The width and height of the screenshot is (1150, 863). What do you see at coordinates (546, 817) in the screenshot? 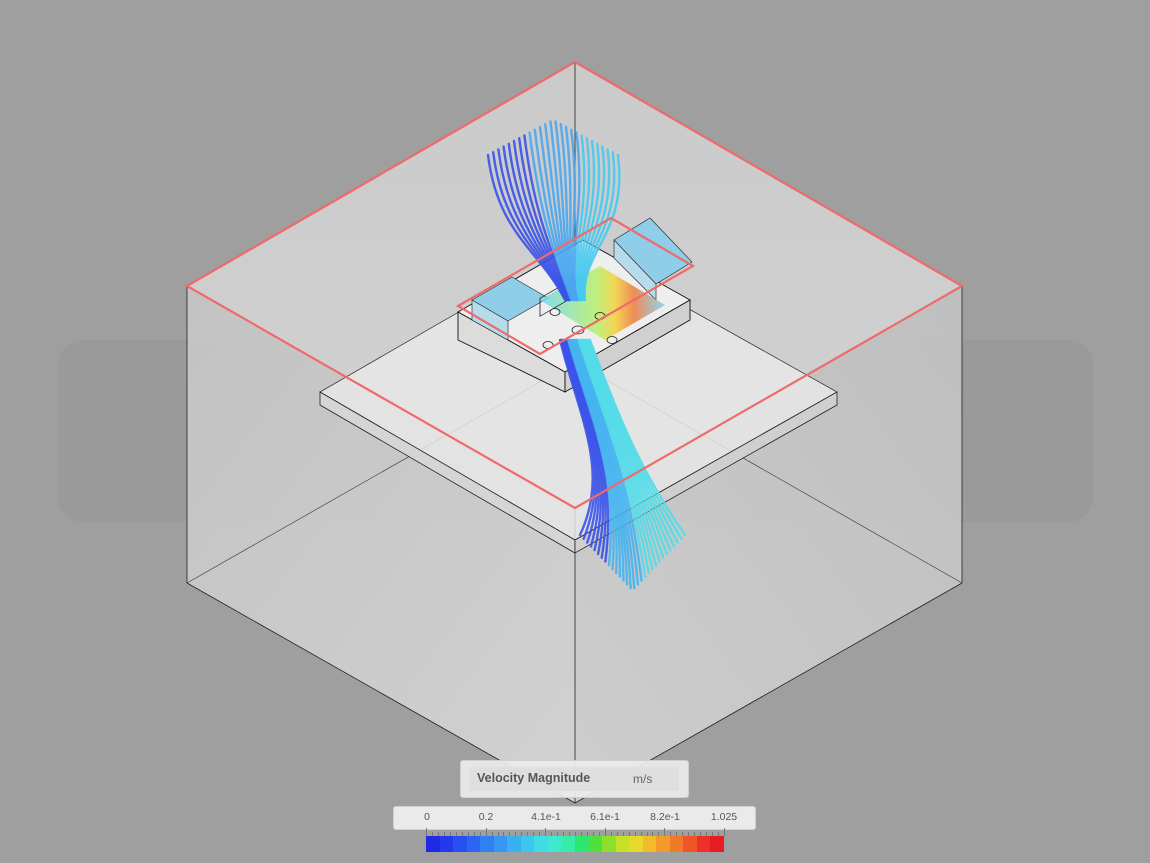
I see `tick-label-2: 4.1e-1` at bounding box center [546, 817].